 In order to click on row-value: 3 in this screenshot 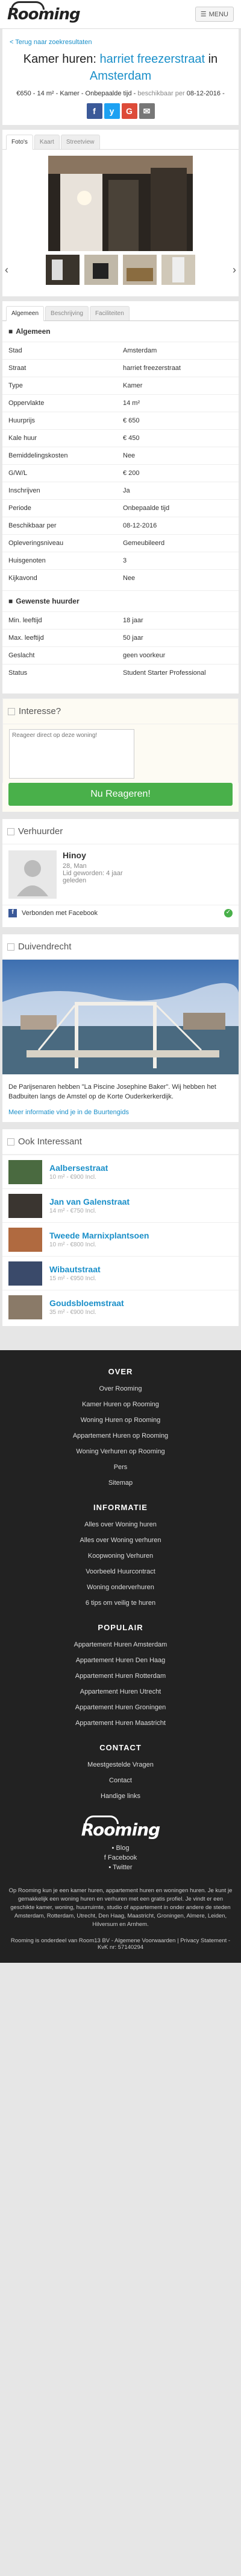, I will do `click(125, 560)`.